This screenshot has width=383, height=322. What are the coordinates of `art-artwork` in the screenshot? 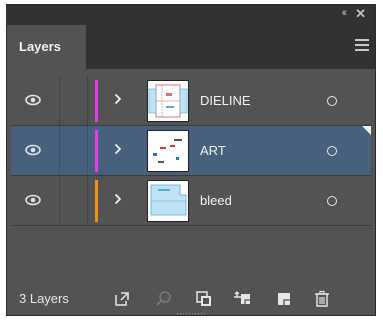 It's located at (167, 151).